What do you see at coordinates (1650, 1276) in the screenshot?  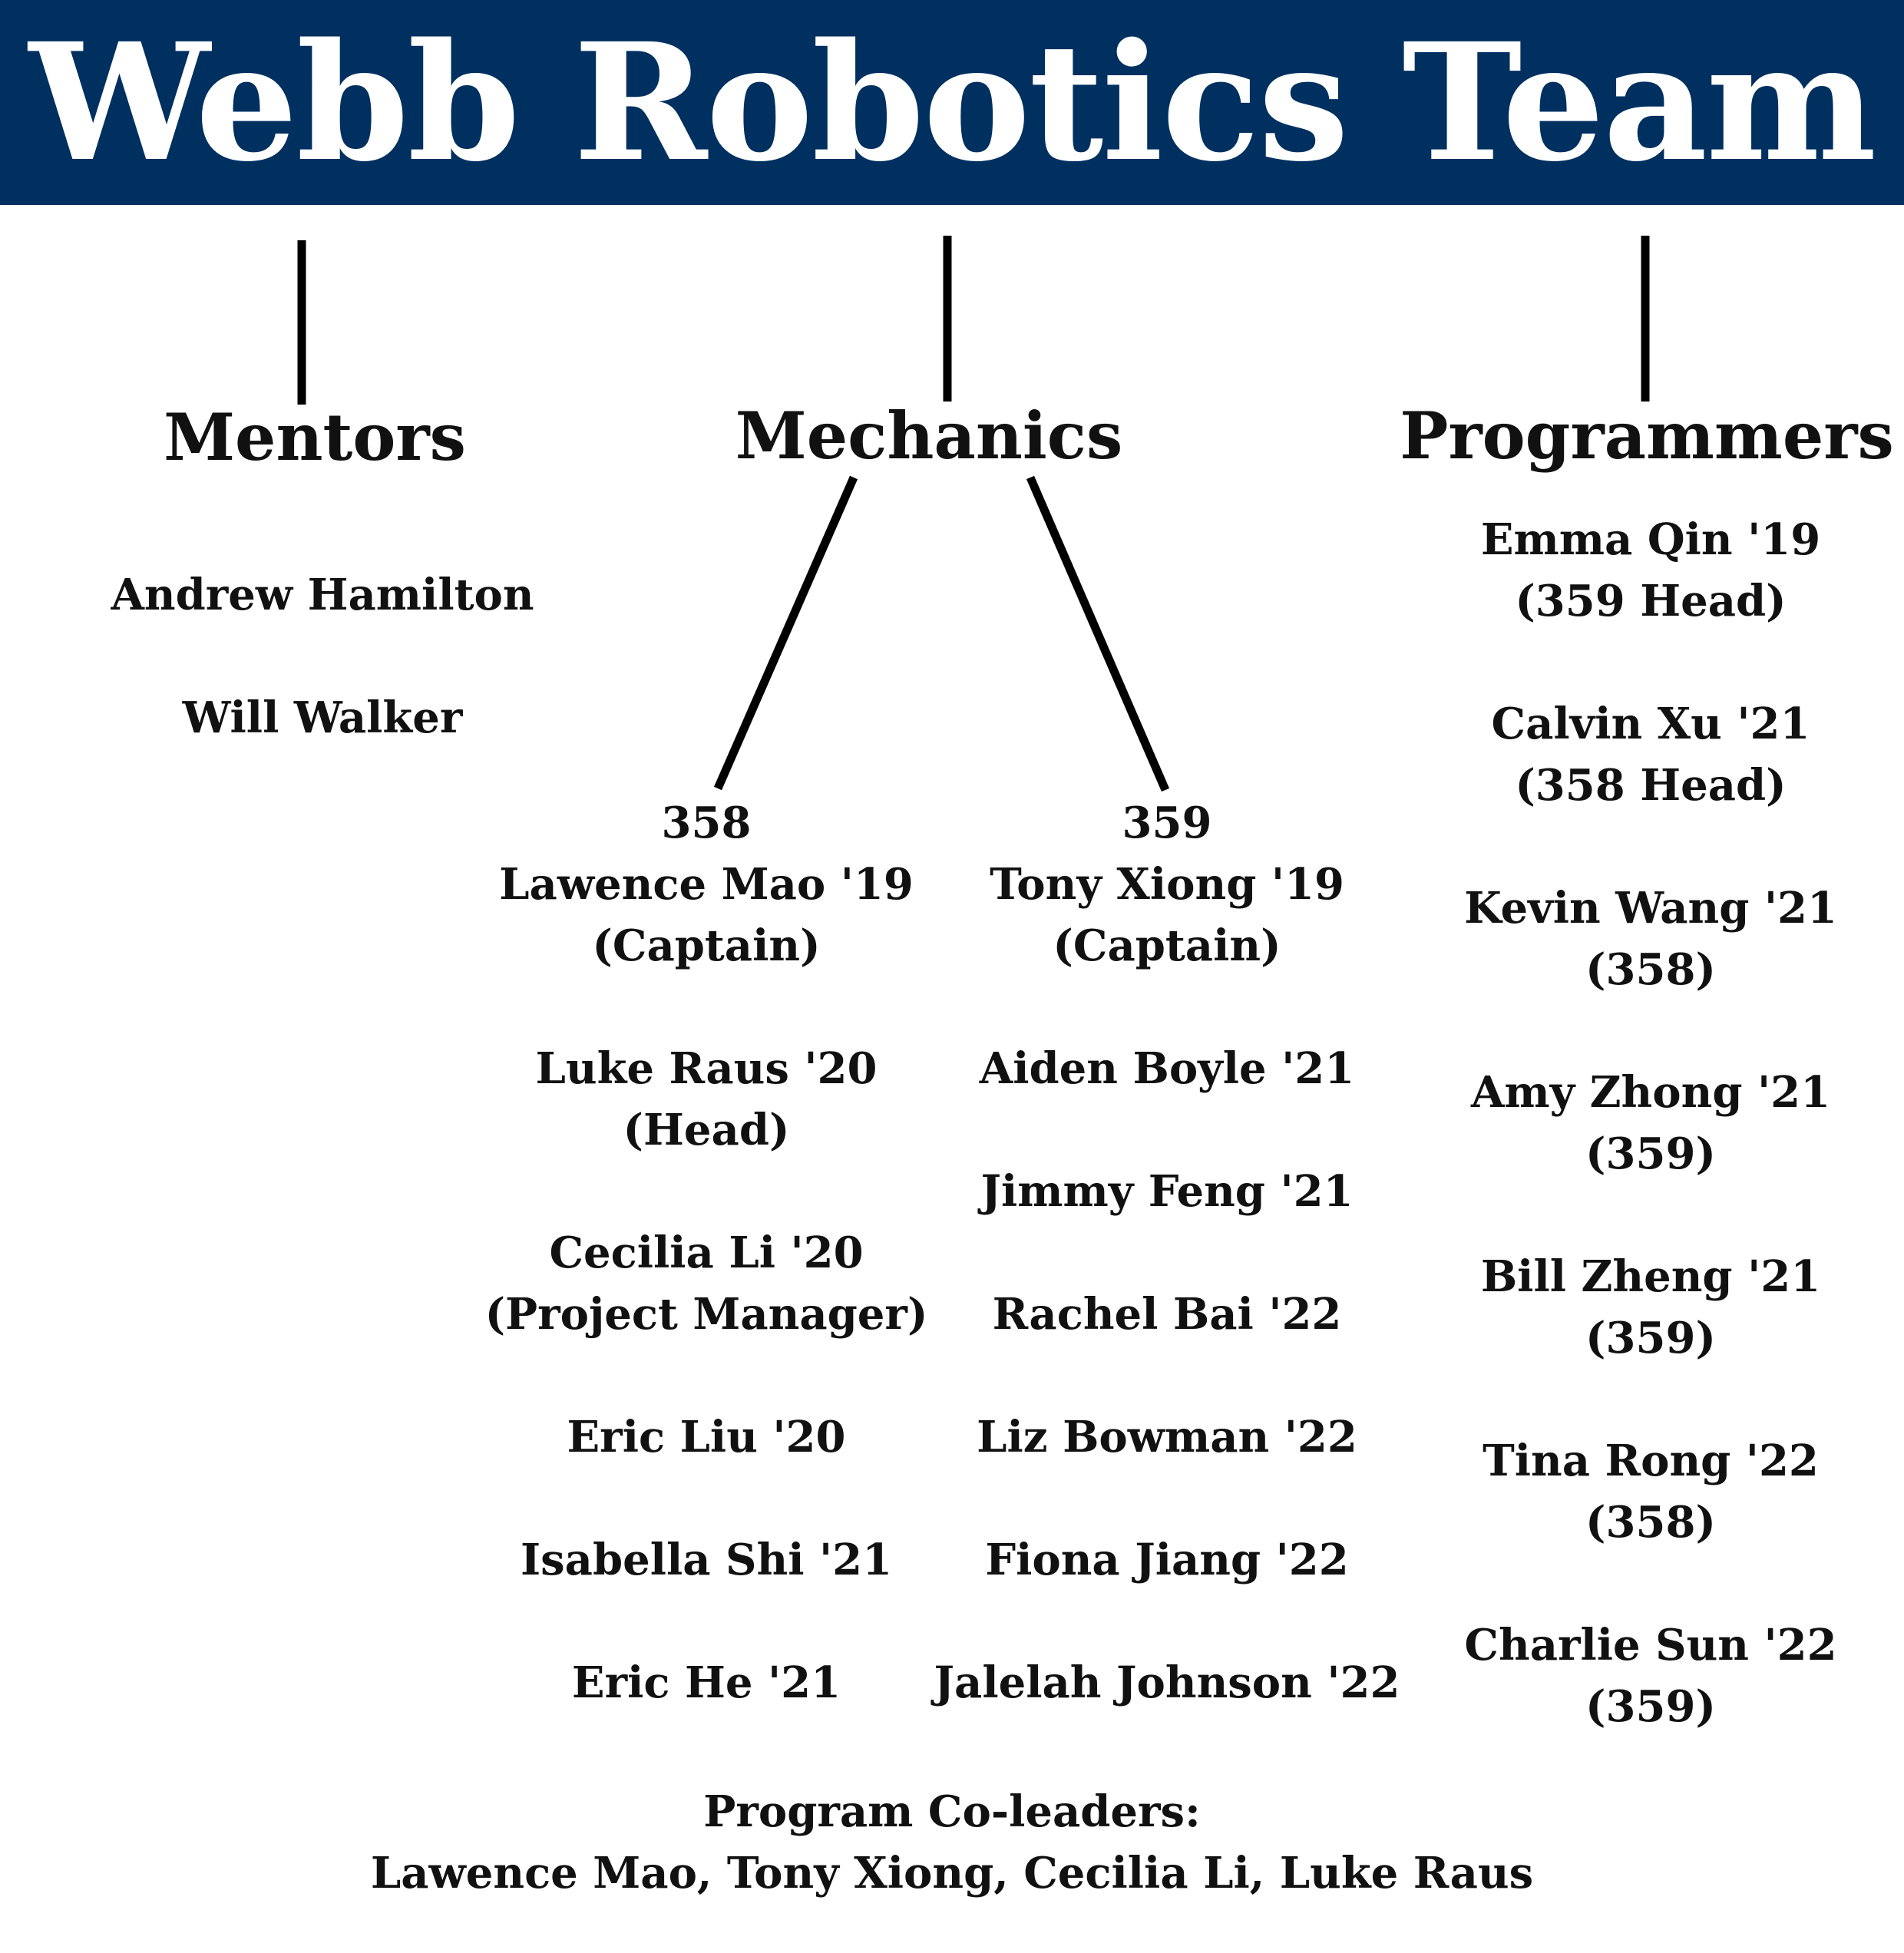 I see `member-name: Bill Zheng '21` at bounding box center [1650, 1276].